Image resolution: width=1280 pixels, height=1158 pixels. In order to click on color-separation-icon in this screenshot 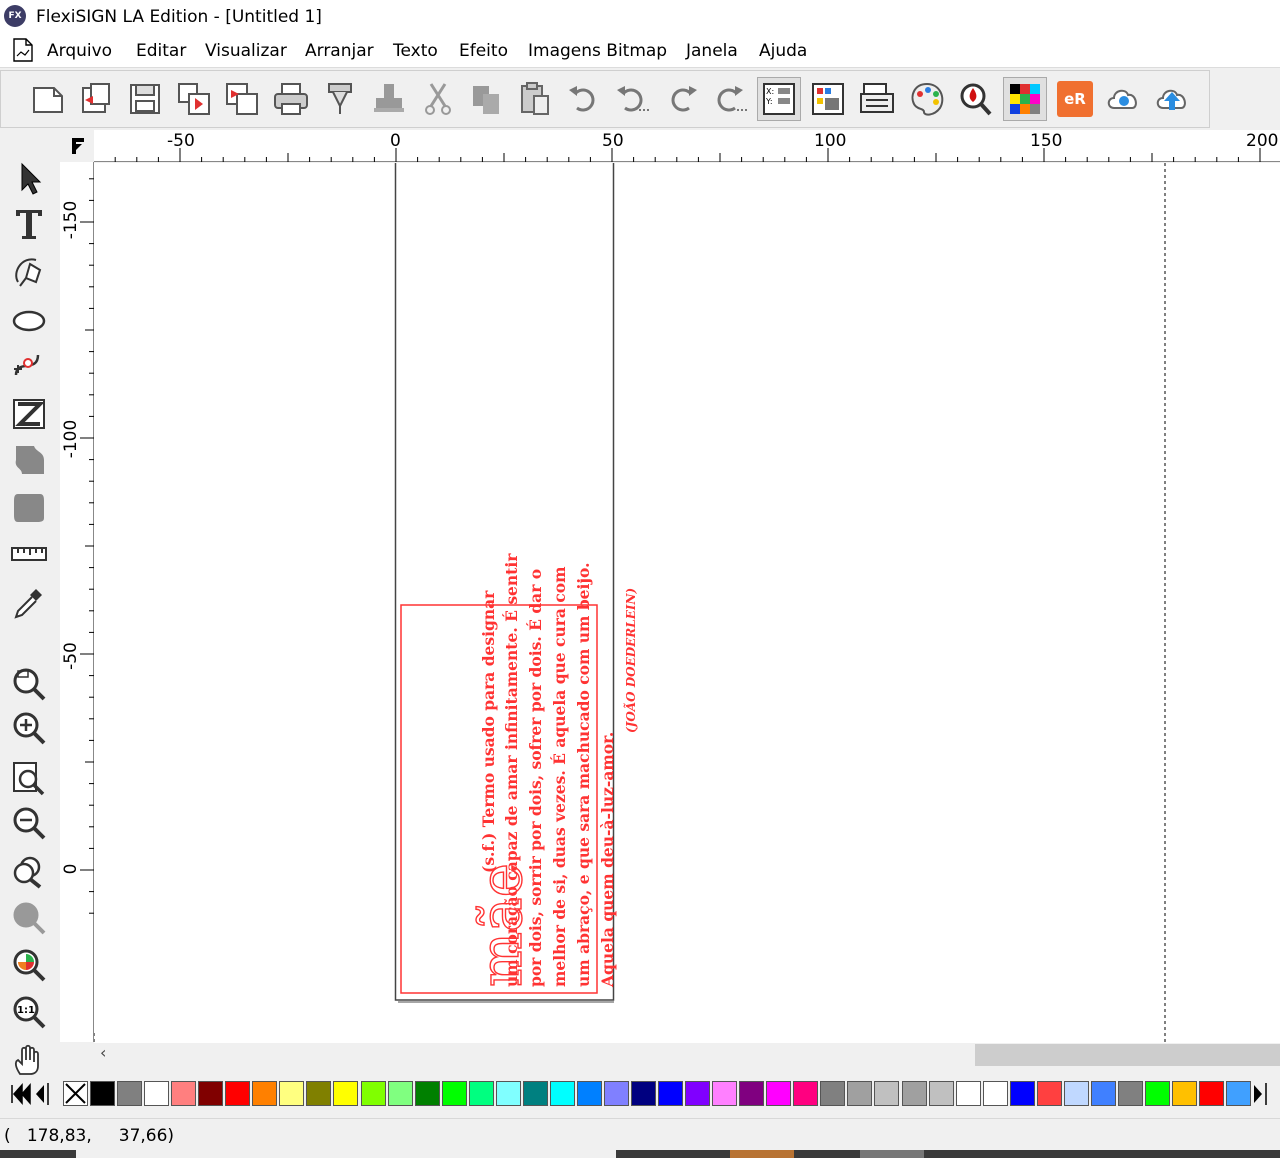, I will do `click(1025, 99)`.